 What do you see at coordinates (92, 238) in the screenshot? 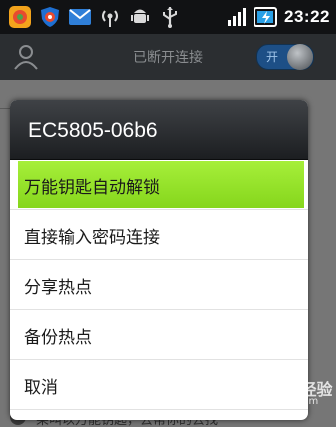
I see `menu-item-label: 直接输入密码连接` at bounding box center [92, 238].